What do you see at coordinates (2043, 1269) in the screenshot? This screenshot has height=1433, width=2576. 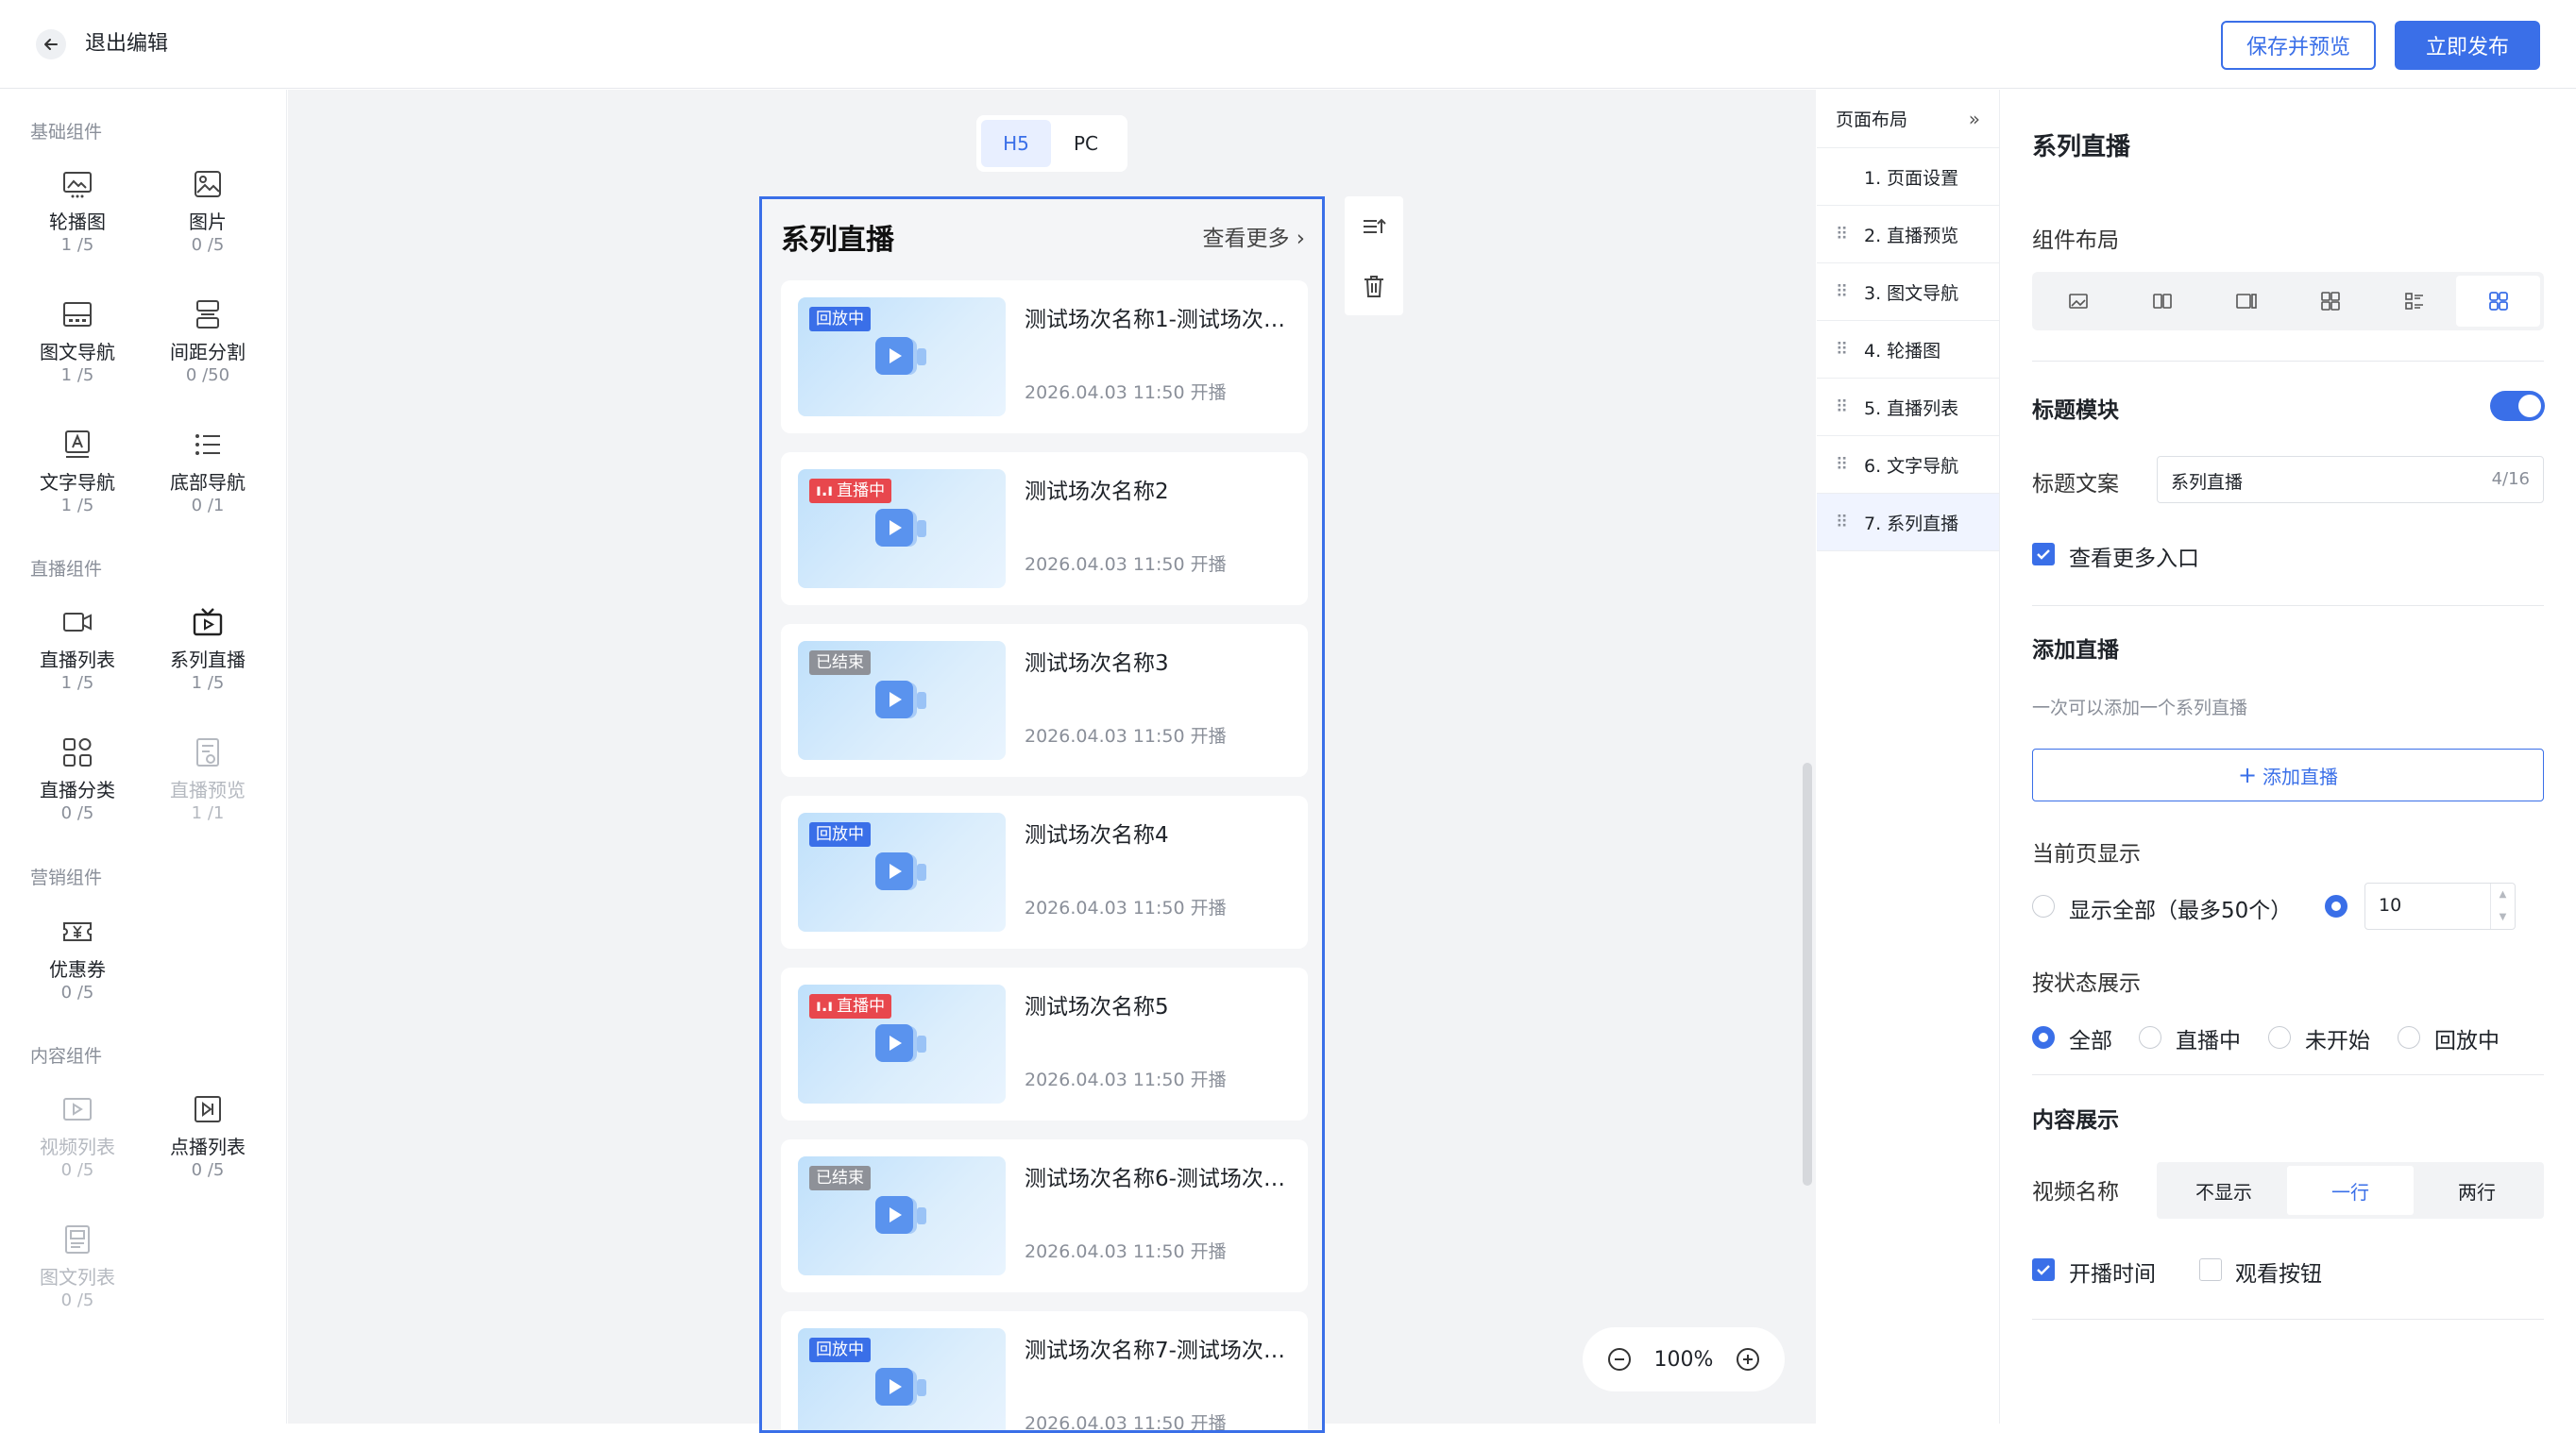 I see `start-time-checkbox` at bounding box center [2043, 1269].